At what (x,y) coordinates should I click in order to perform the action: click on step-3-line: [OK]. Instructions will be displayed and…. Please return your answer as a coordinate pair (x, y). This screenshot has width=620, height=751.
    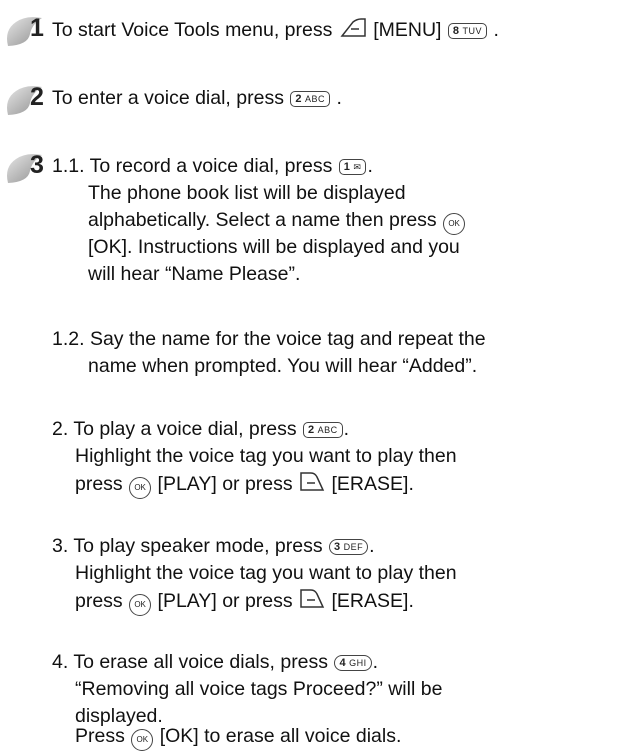
    Looking at the image, I should click on (274, 247).